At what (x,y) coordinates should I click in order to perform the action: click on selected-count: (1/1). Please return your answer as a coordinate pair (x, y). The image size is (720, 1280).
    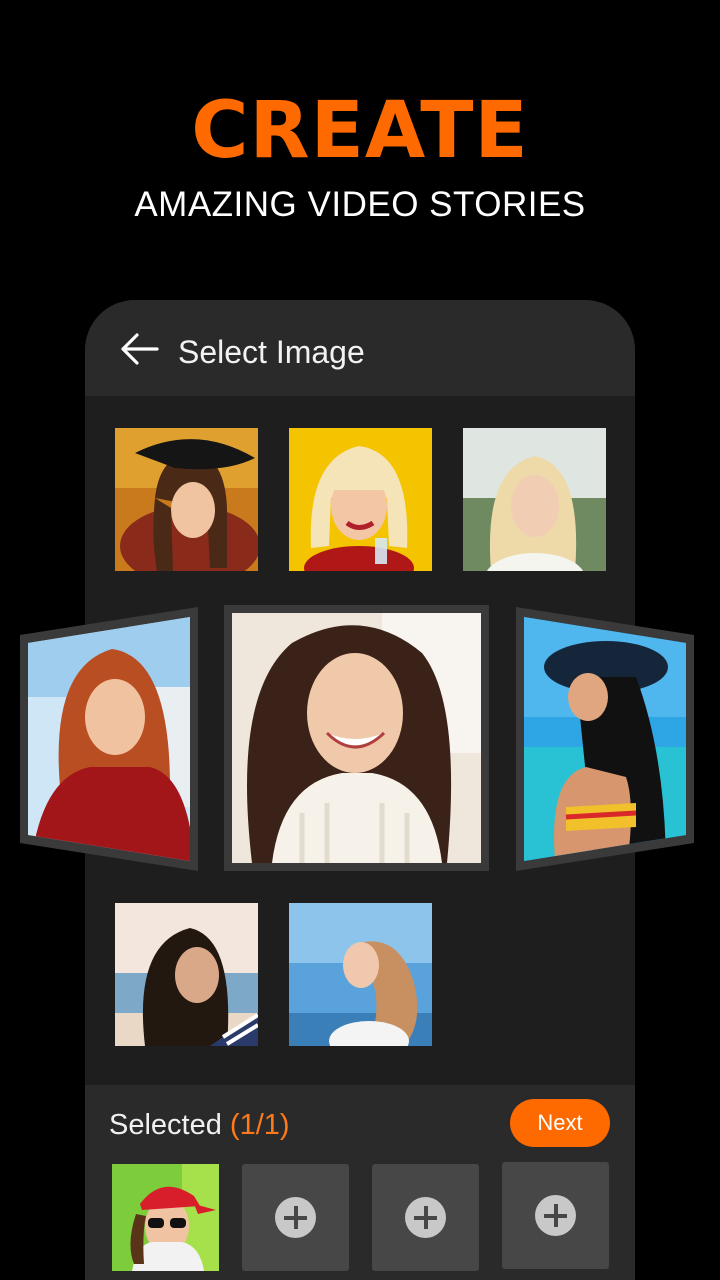
    Looking at the image, I should click on (259, 1125).